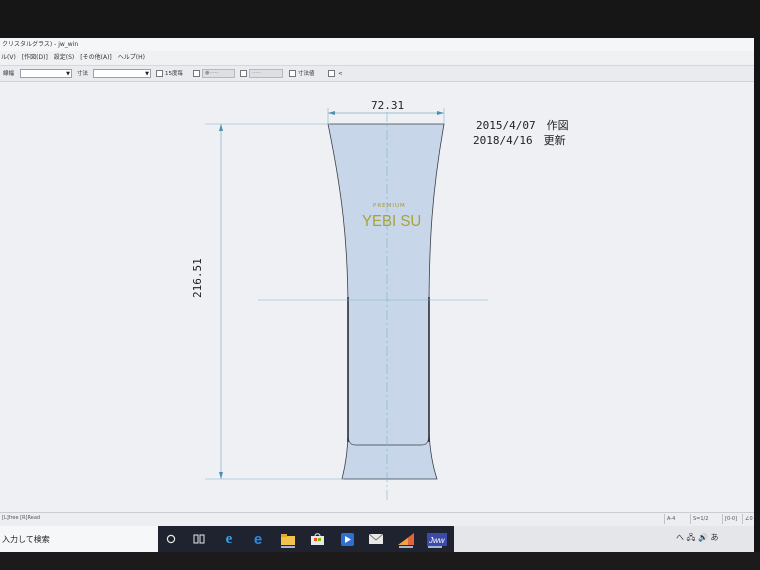  What do you see at coordinates (347, 539) in the screenshot?
I see `media-player-icon` at bounding box center [347, 539].